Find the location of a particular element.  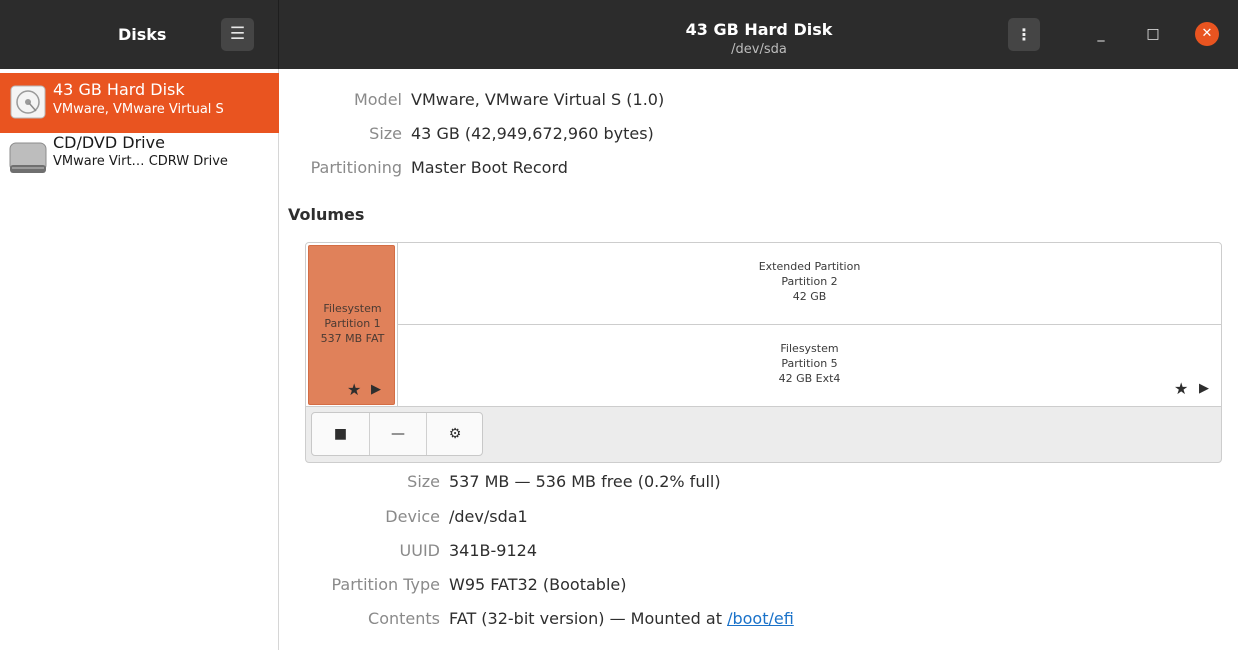

minus-icon: — is located at coordinates (398, 434).